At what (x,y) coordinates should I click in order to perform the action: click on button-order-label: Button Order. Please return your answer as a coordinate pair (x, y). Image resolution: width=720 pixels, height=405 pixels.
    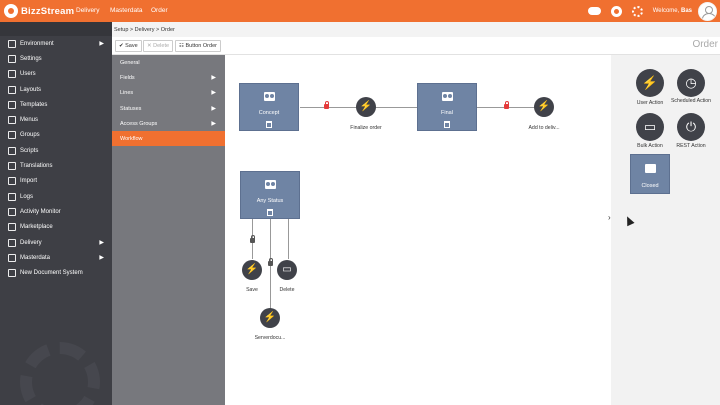
    Looking at the image, I should click on (201, 46).